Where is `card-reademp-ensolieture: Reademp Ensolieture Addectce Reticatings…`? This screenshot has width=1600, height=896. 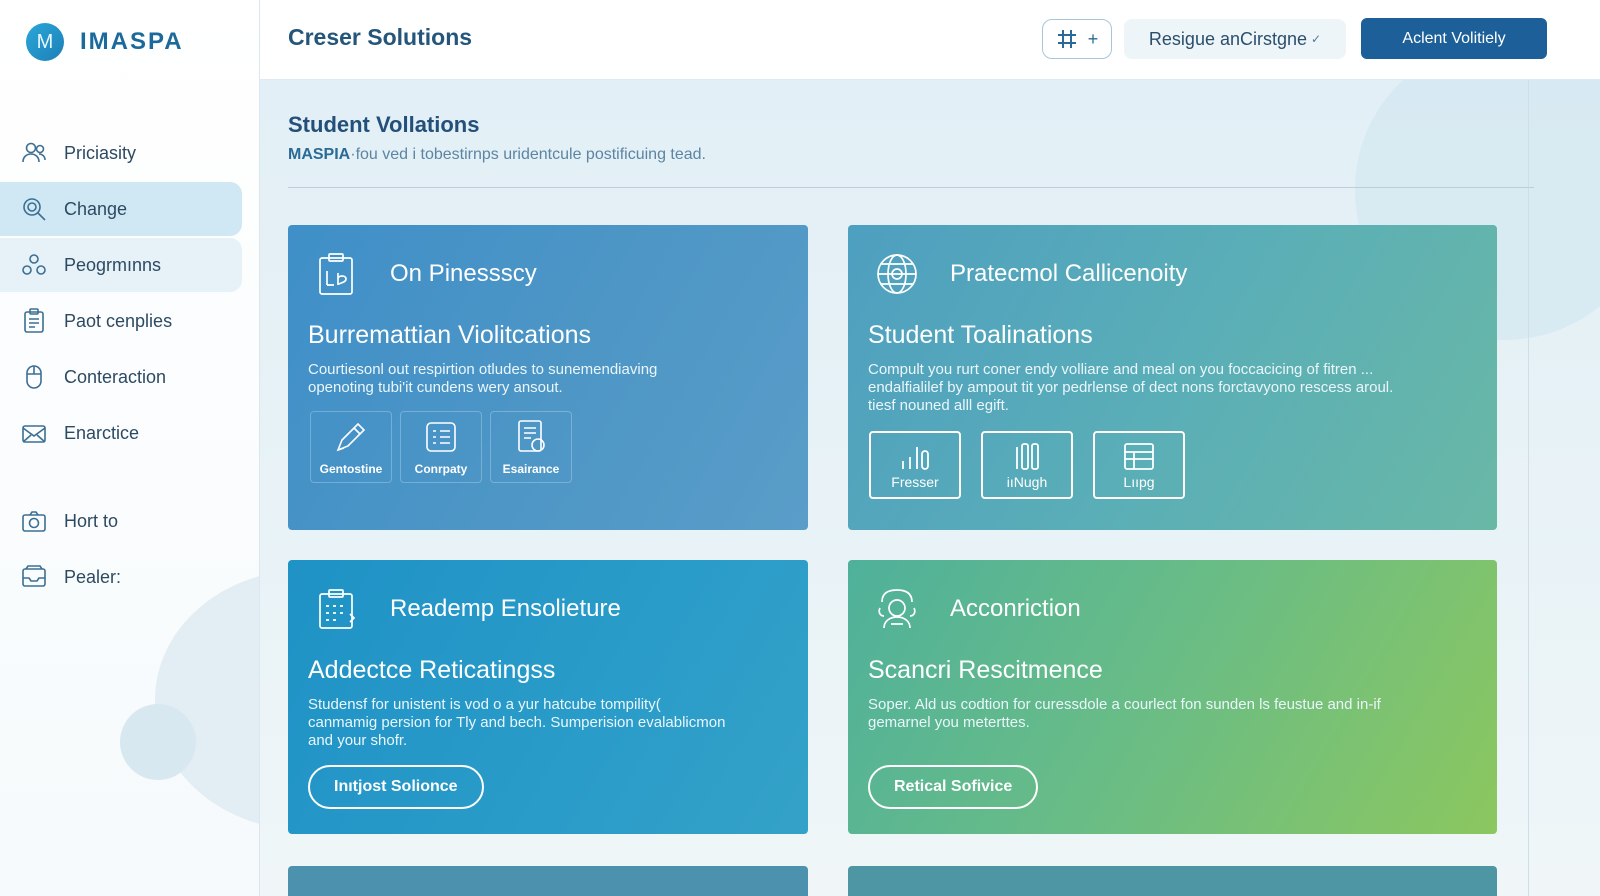 card-reademp-ensolieture: Reademp Ensolieture Addectce Reticatings… is located at coordinates (548, 697).